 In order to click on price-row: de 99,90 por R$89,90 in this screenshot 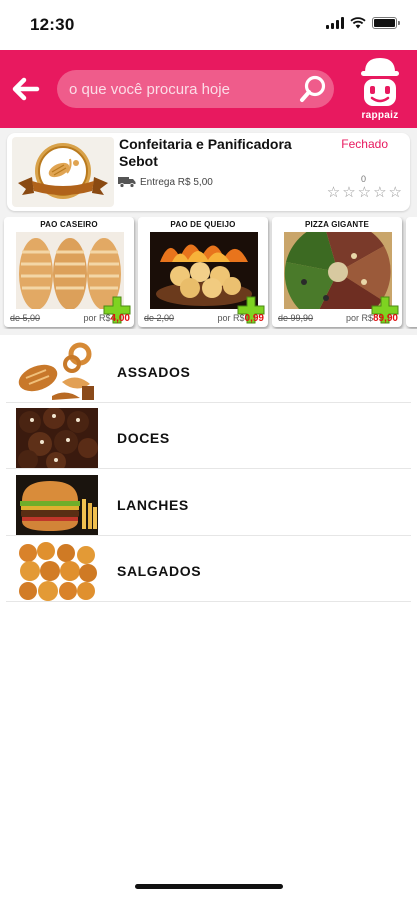, I will do `click(337, 318)`.